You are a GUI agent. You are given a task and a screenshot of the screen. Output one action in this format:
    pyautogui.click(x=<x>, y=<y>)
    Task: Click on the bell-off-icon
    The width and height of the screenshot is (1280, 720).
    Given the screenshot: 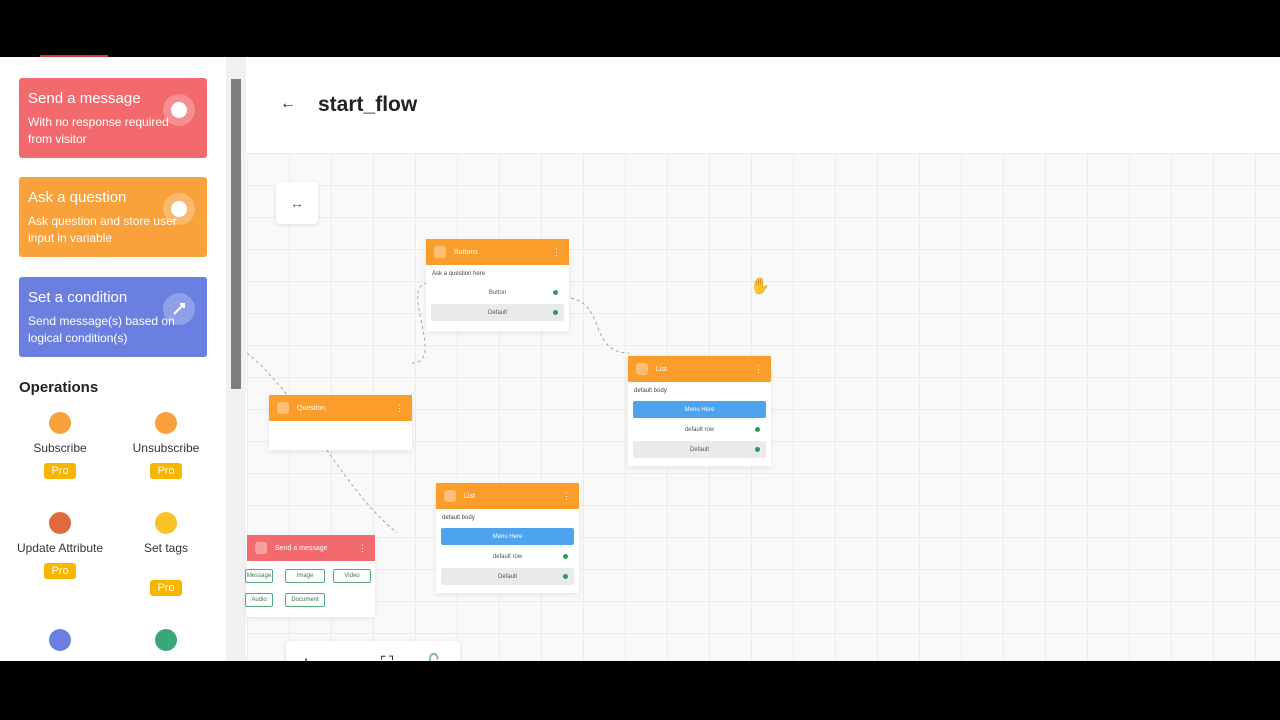 What is the action you would take?
    pyautogui.click(x=166, y=423)
    